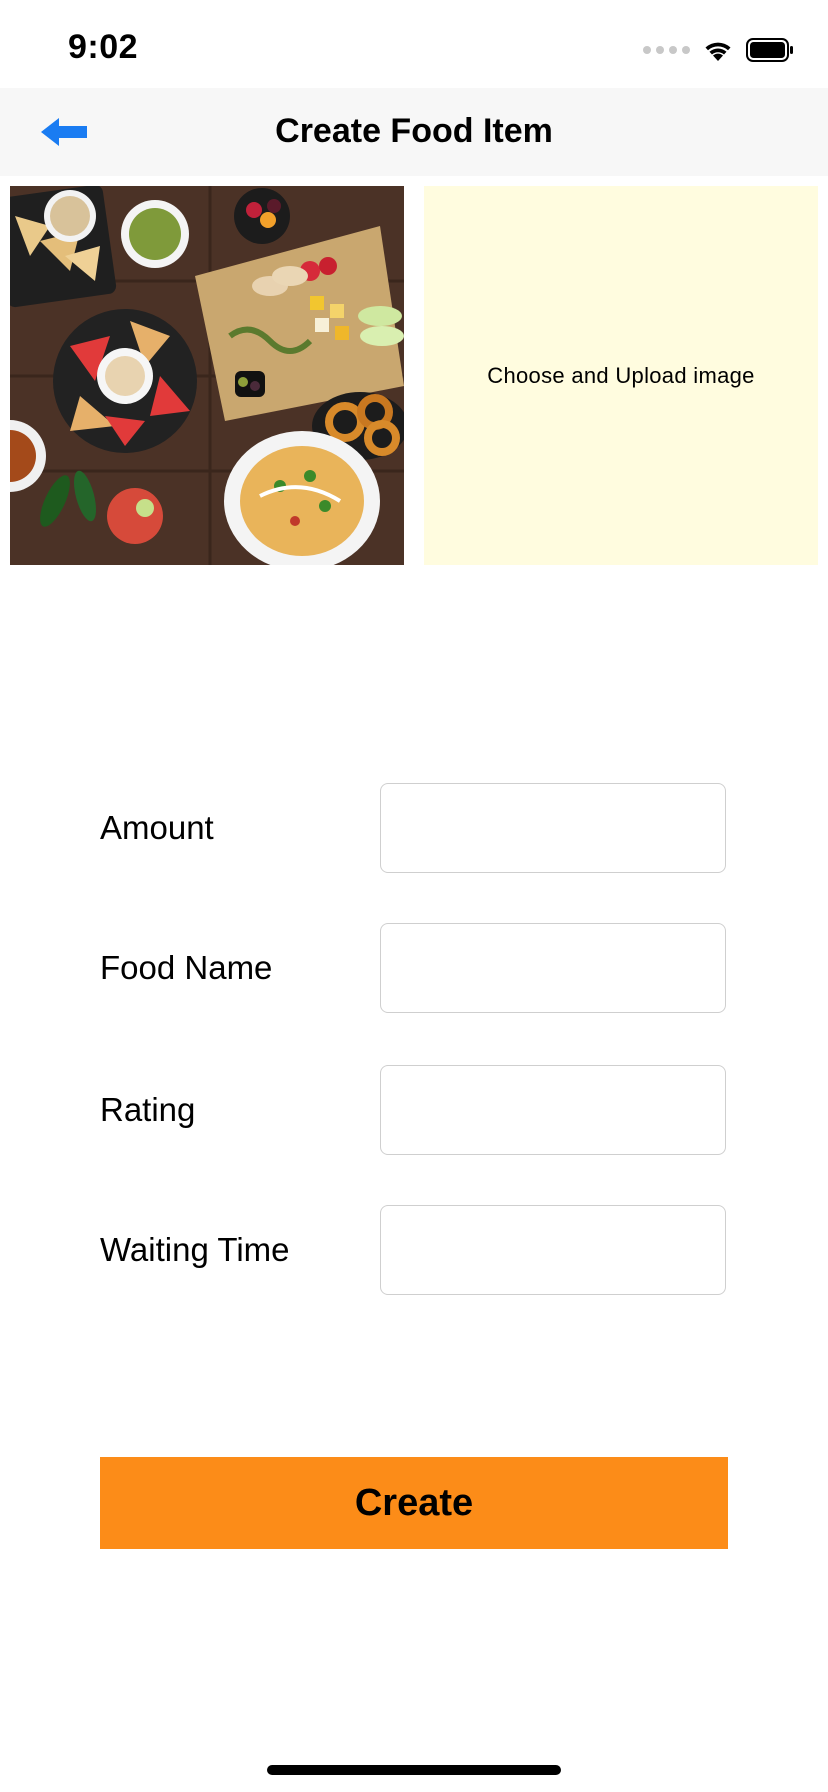 The width and height of the screenshot is (828, 1792). What do you see at coordinates (553, 1110) in the screenshot?
I see `rating-input` at bounding box center [553, 1110].